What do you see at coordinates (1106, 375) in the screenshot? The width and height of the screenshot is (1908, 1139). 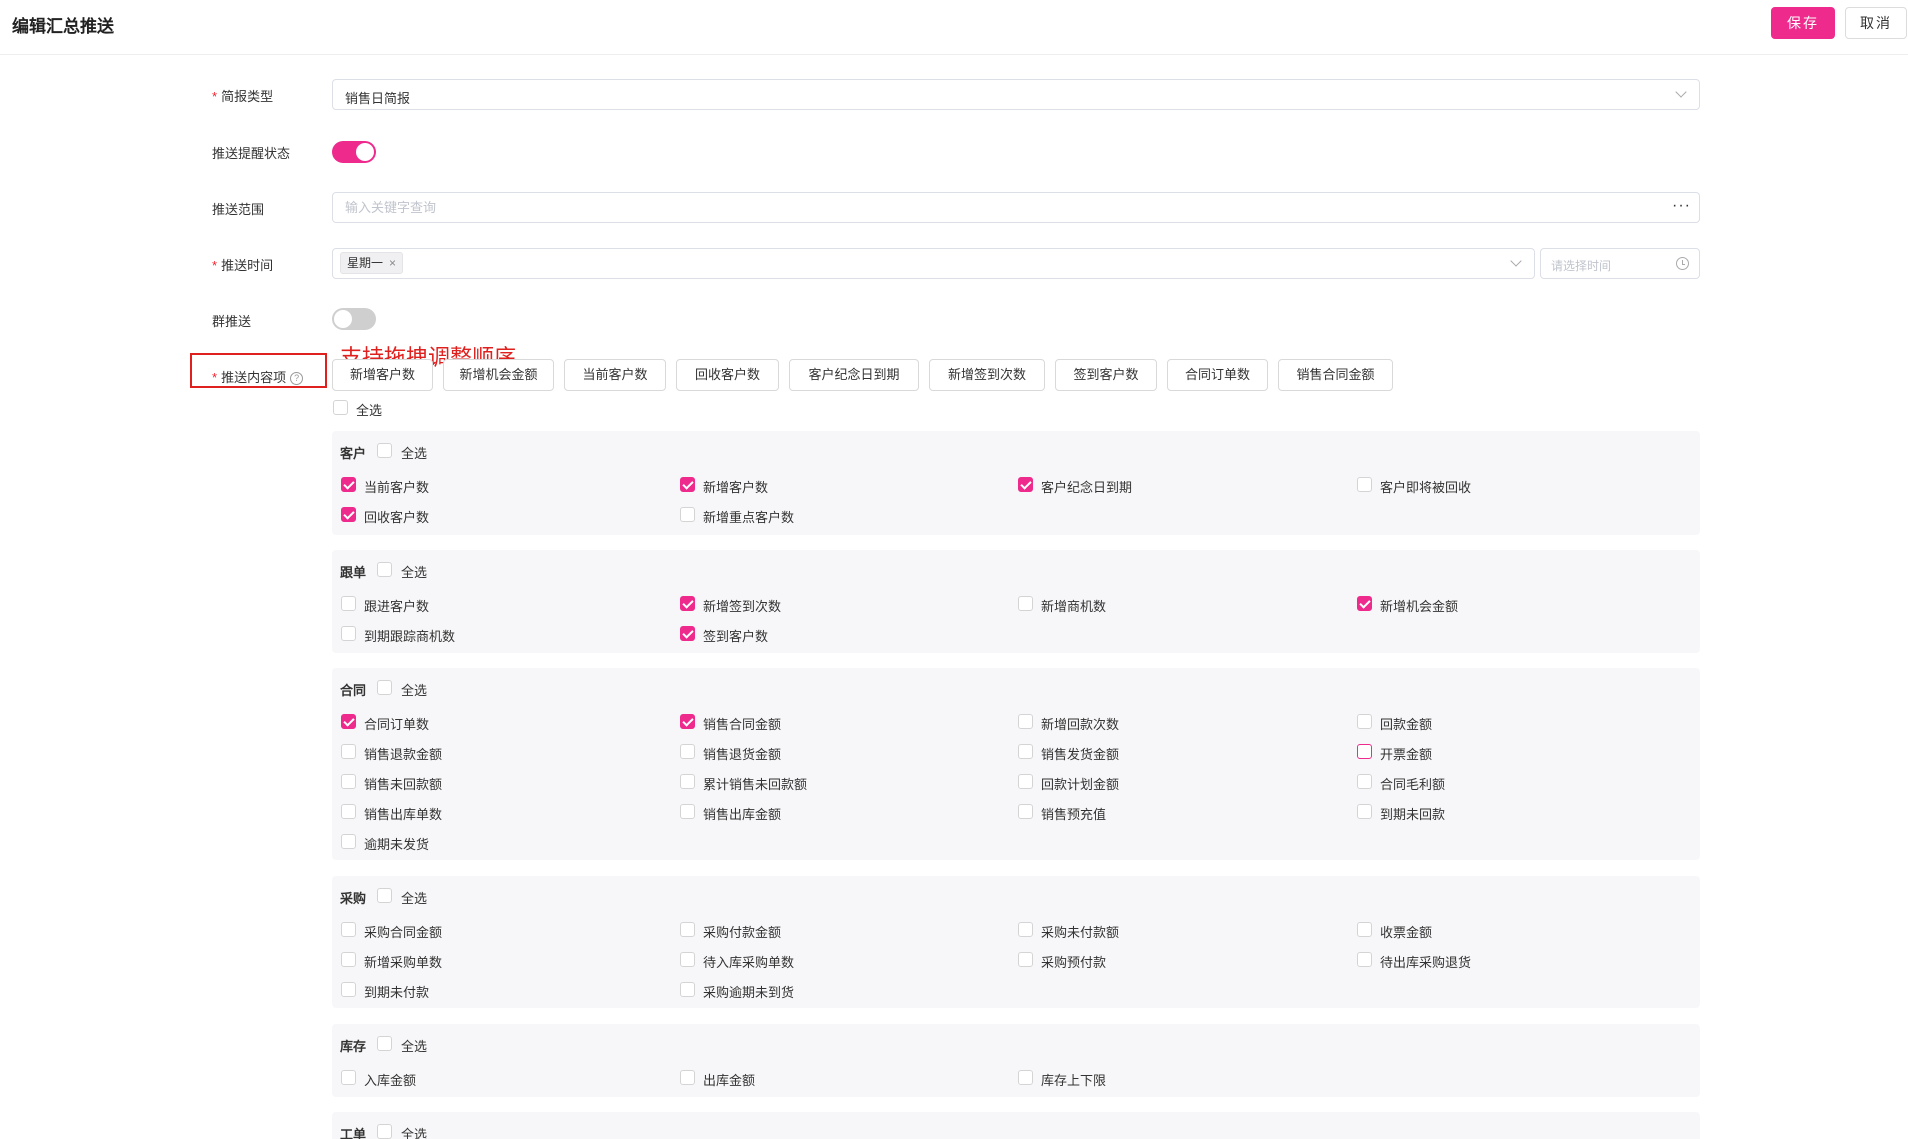 I see `content-chip: 签到客户数` at bounding box center [1106, 375].